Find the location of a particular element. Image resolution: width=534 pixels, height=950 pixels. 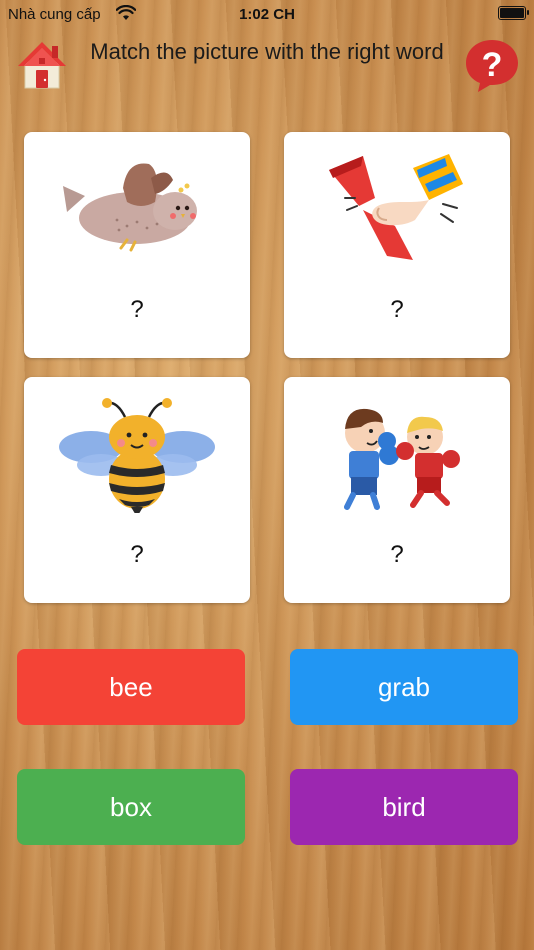

help-button: ? is located at coordinates (492, 65).